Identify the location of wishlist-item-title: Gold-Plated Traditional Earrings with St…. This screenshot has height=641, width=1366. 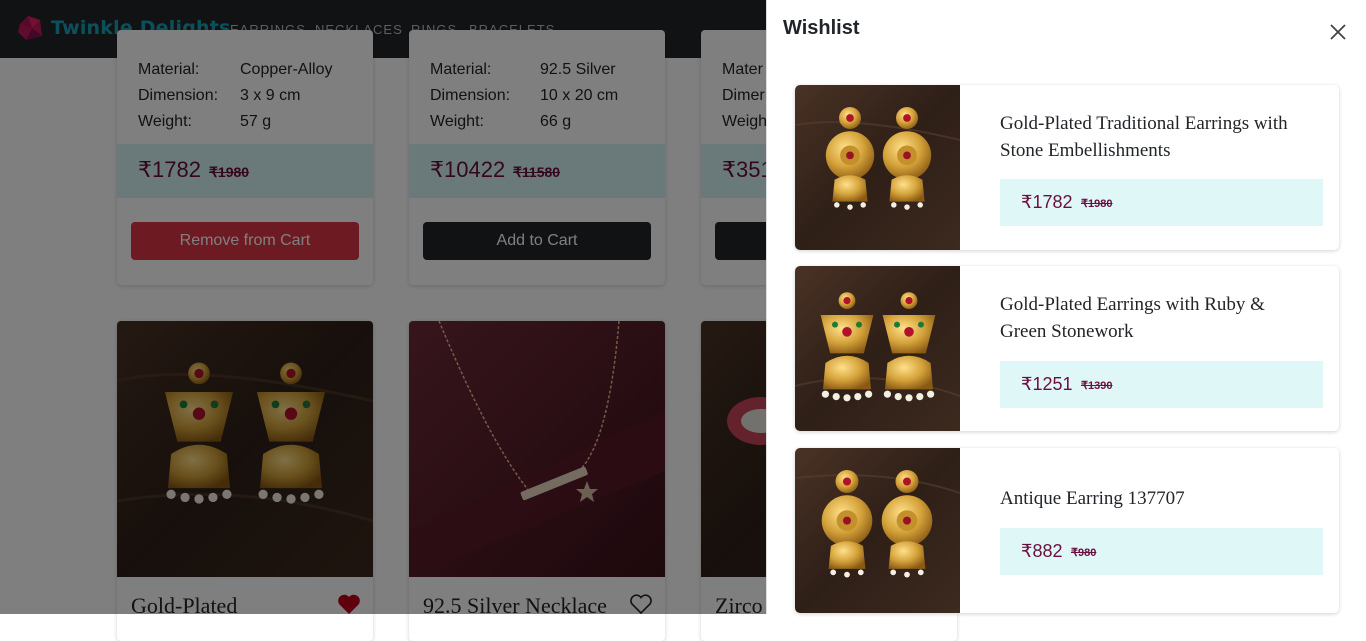
(1145, 137).